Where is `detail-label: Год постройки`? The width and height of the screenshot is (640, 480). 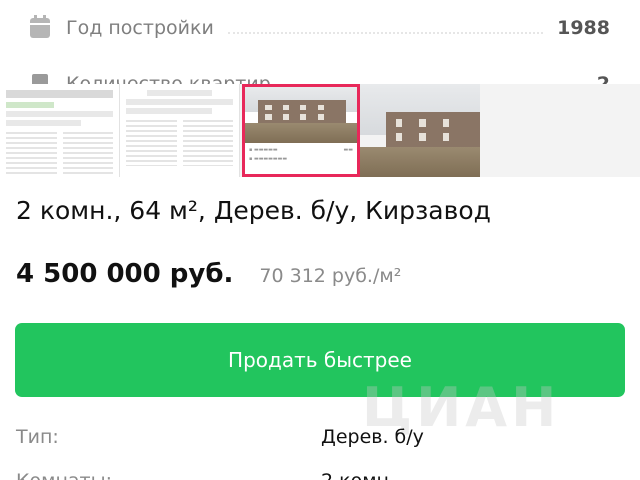 detail-label: Год постройки is located at coordinates (140, 28).